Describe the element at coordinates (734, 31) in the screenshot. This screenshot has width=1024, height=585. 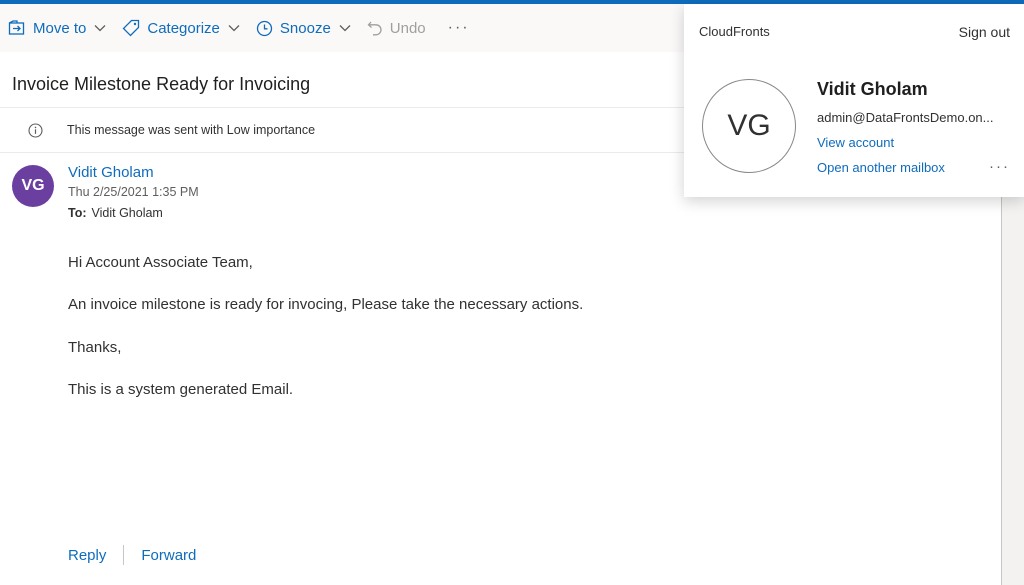
I see `organization-name: CloudFronts` at that location.